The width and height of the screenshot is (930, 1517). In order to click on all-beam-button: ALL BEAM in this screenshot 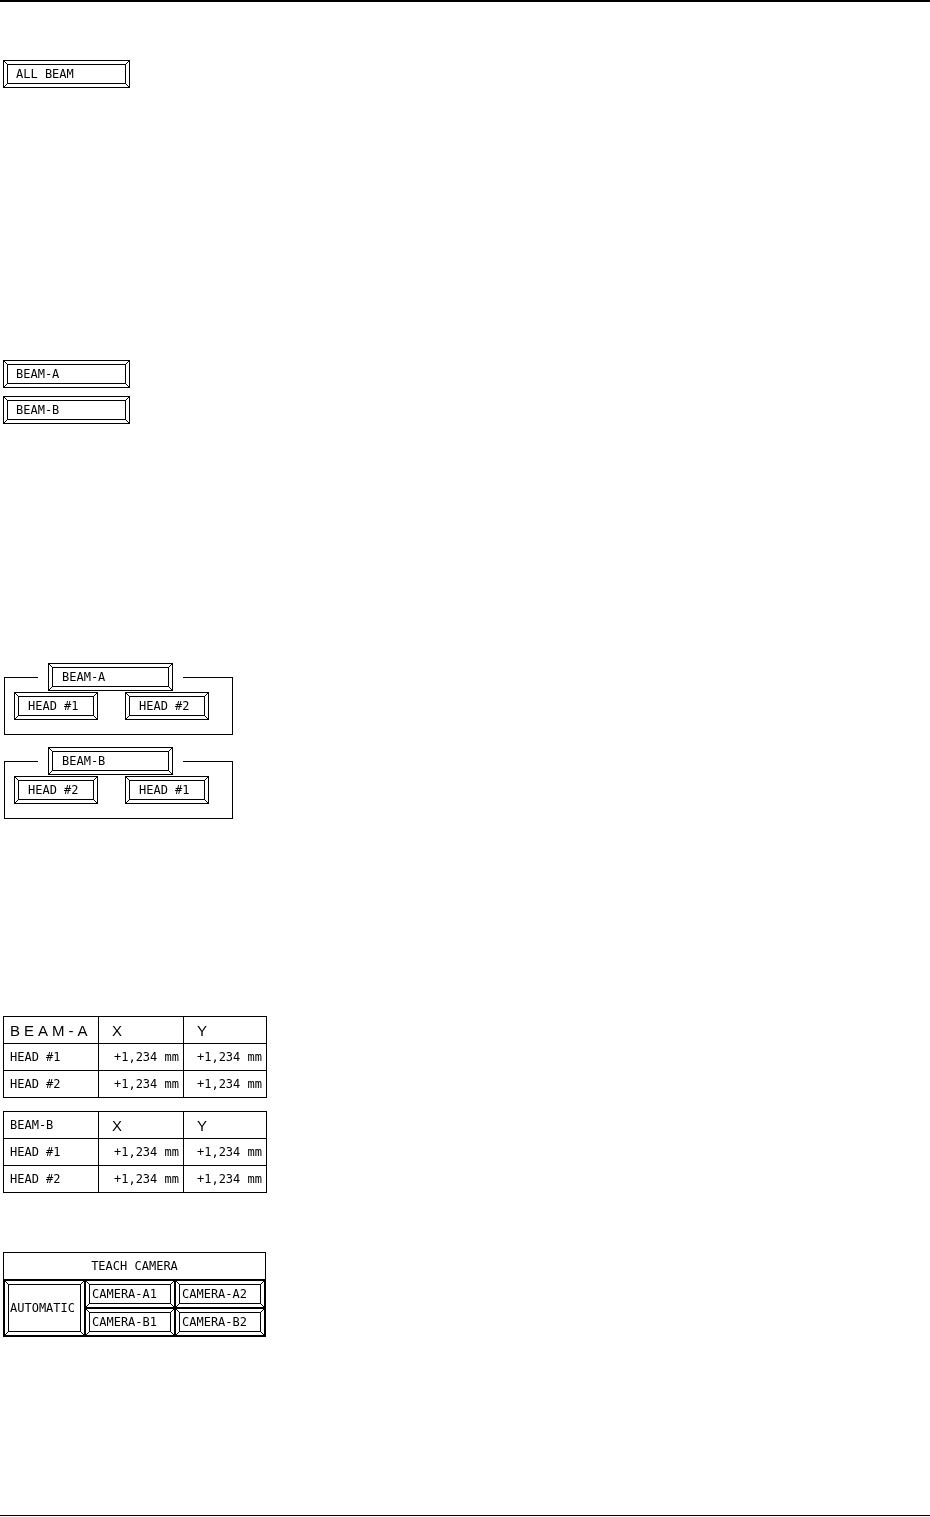, I will do `click(66, 74)`.